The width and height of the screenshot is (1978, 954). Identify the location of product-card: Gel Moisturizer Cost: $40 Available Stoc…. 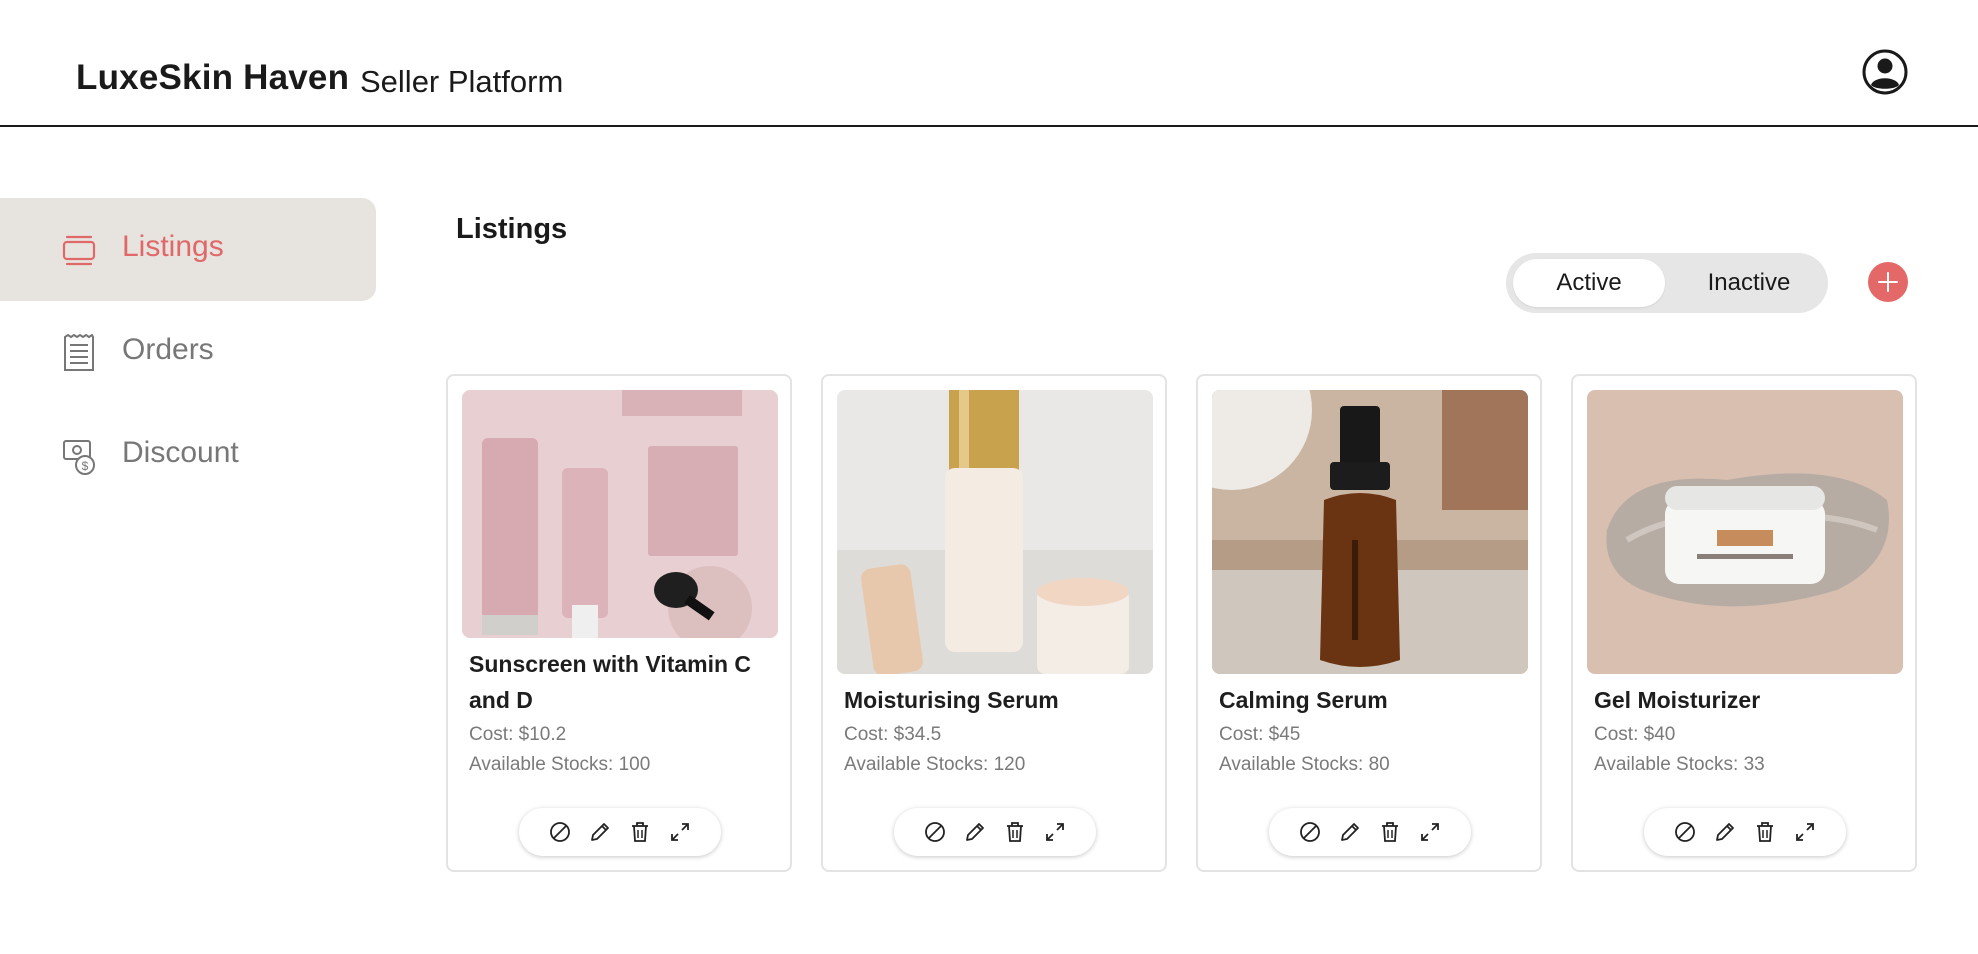
(1744, 623).